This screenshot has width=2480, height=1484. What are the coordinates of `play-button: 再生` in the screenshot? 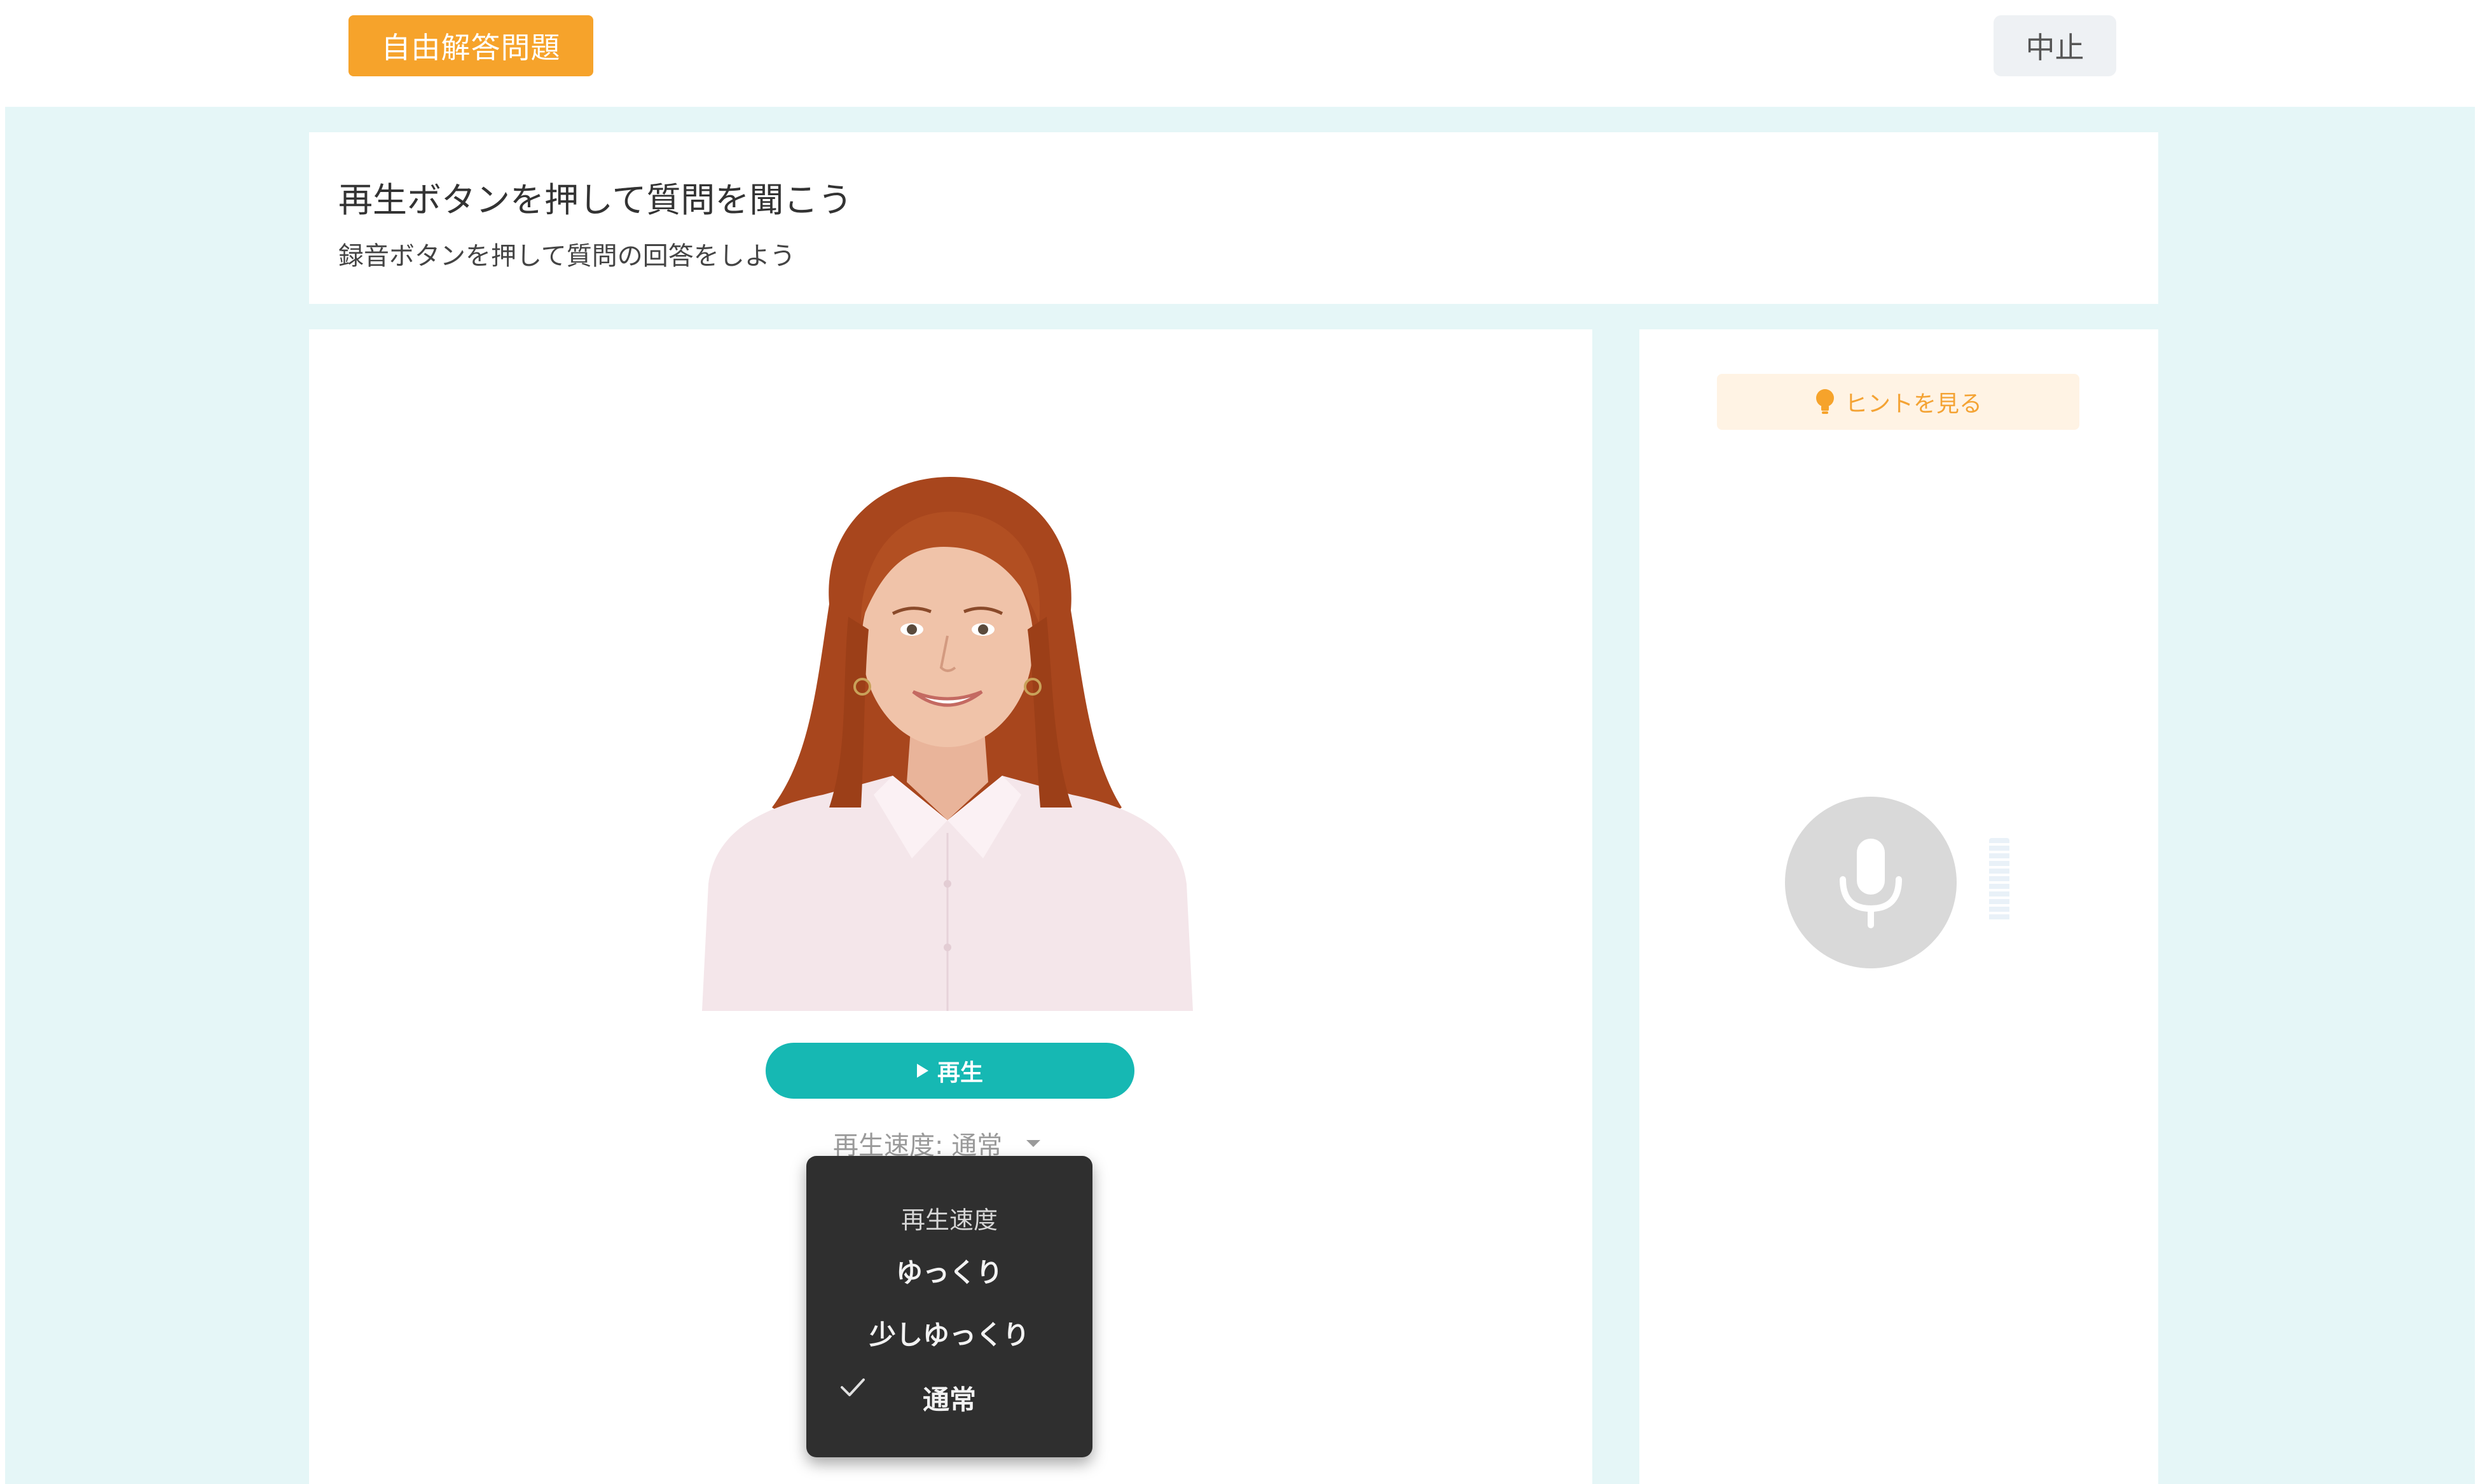 It's located at (950, 1071).